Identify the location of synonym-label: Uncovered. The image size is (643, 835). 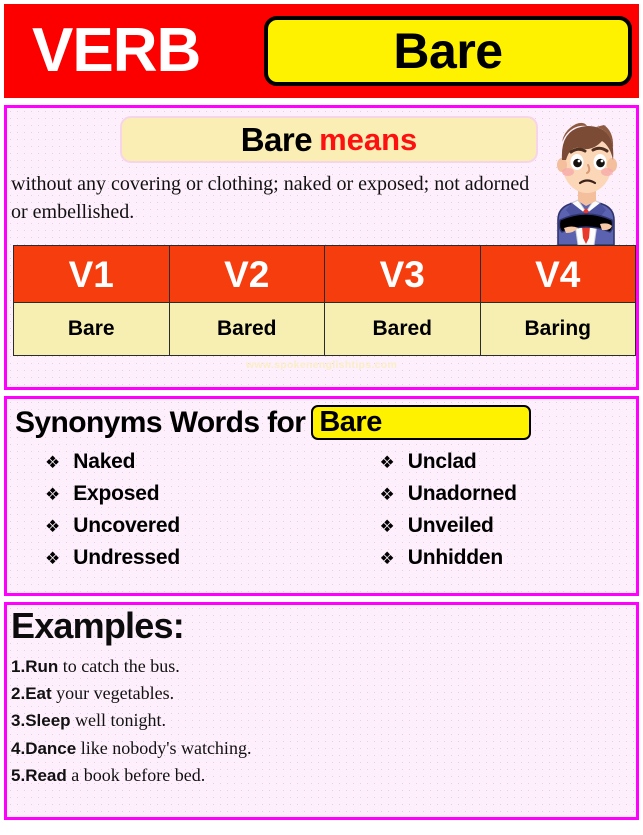
(126, 525).